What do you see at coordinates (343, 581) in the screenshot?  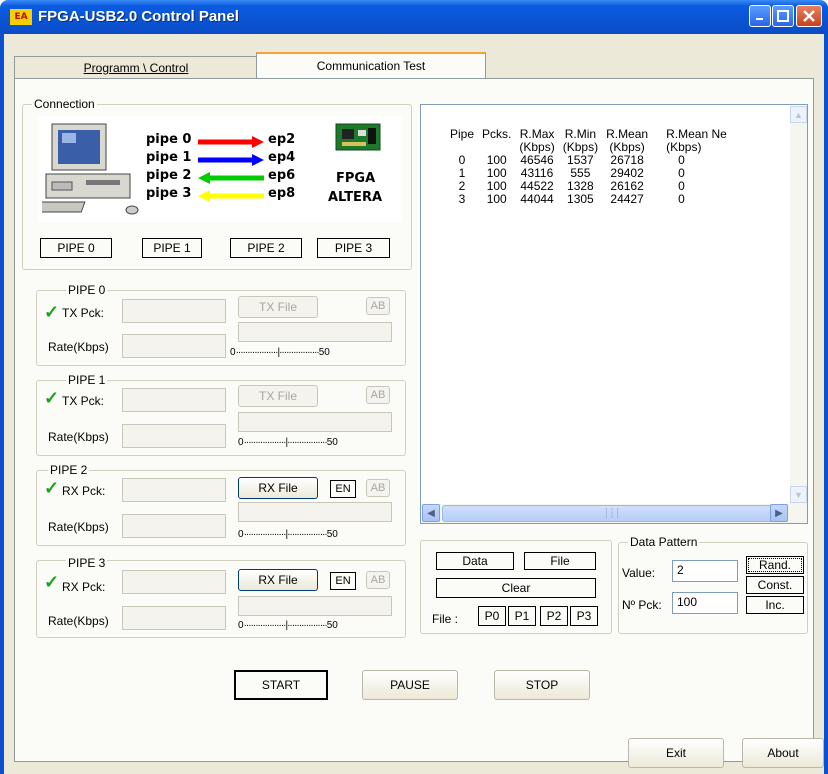 I see `pipe-3-en-button: EN` at bounding box center [343, 581].